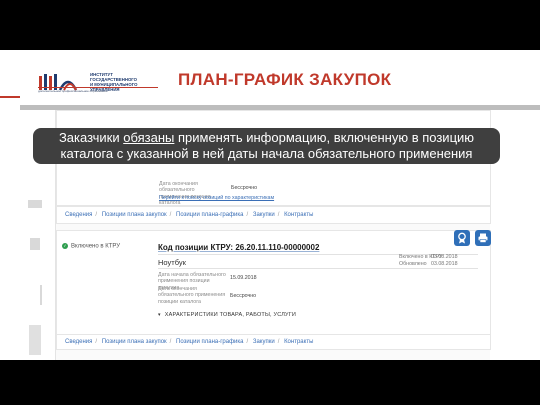 The image size is (540, 405). I want to click on characteristics-toggle: ▾ ХАРАКТЕРИСТИКИ ТОВАРА, РАБОТЫ, УСЛУГИ, so click(227, 315).